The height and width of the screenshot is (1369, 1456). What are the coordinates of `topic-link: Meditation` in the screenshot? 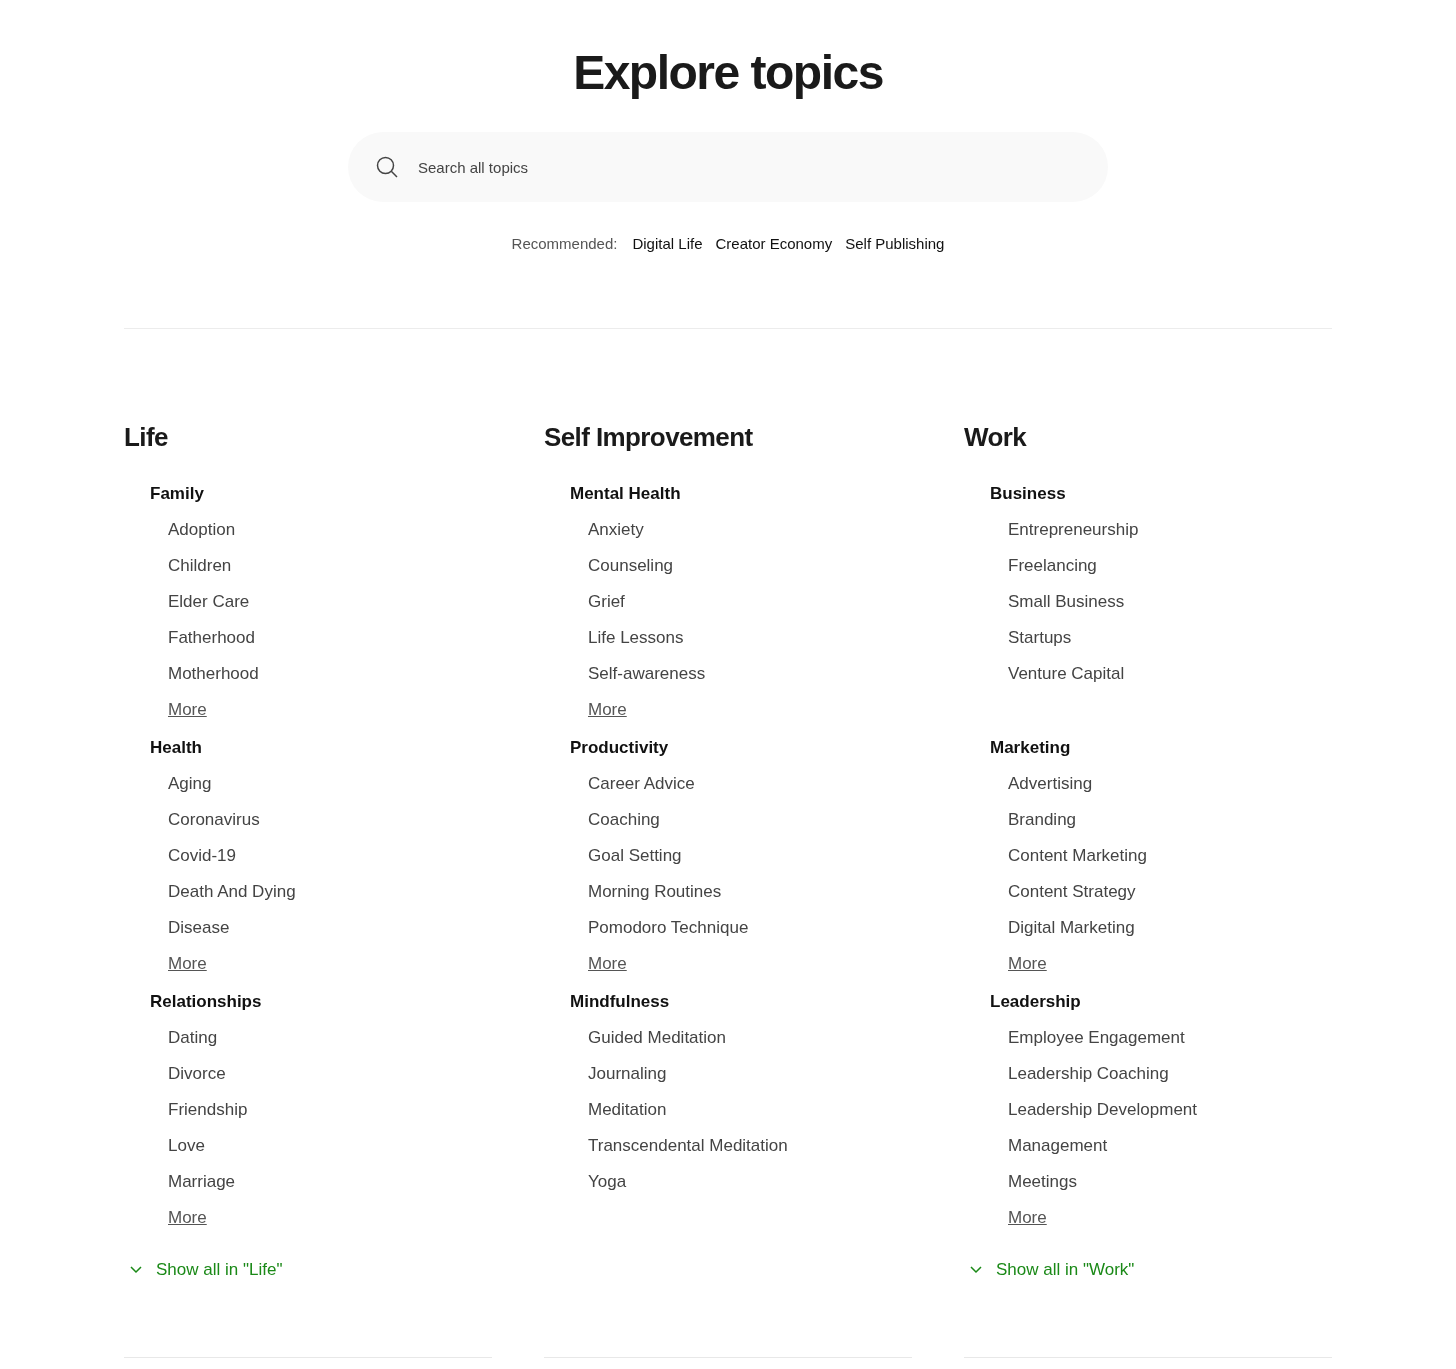 It's located at (627, 1110).